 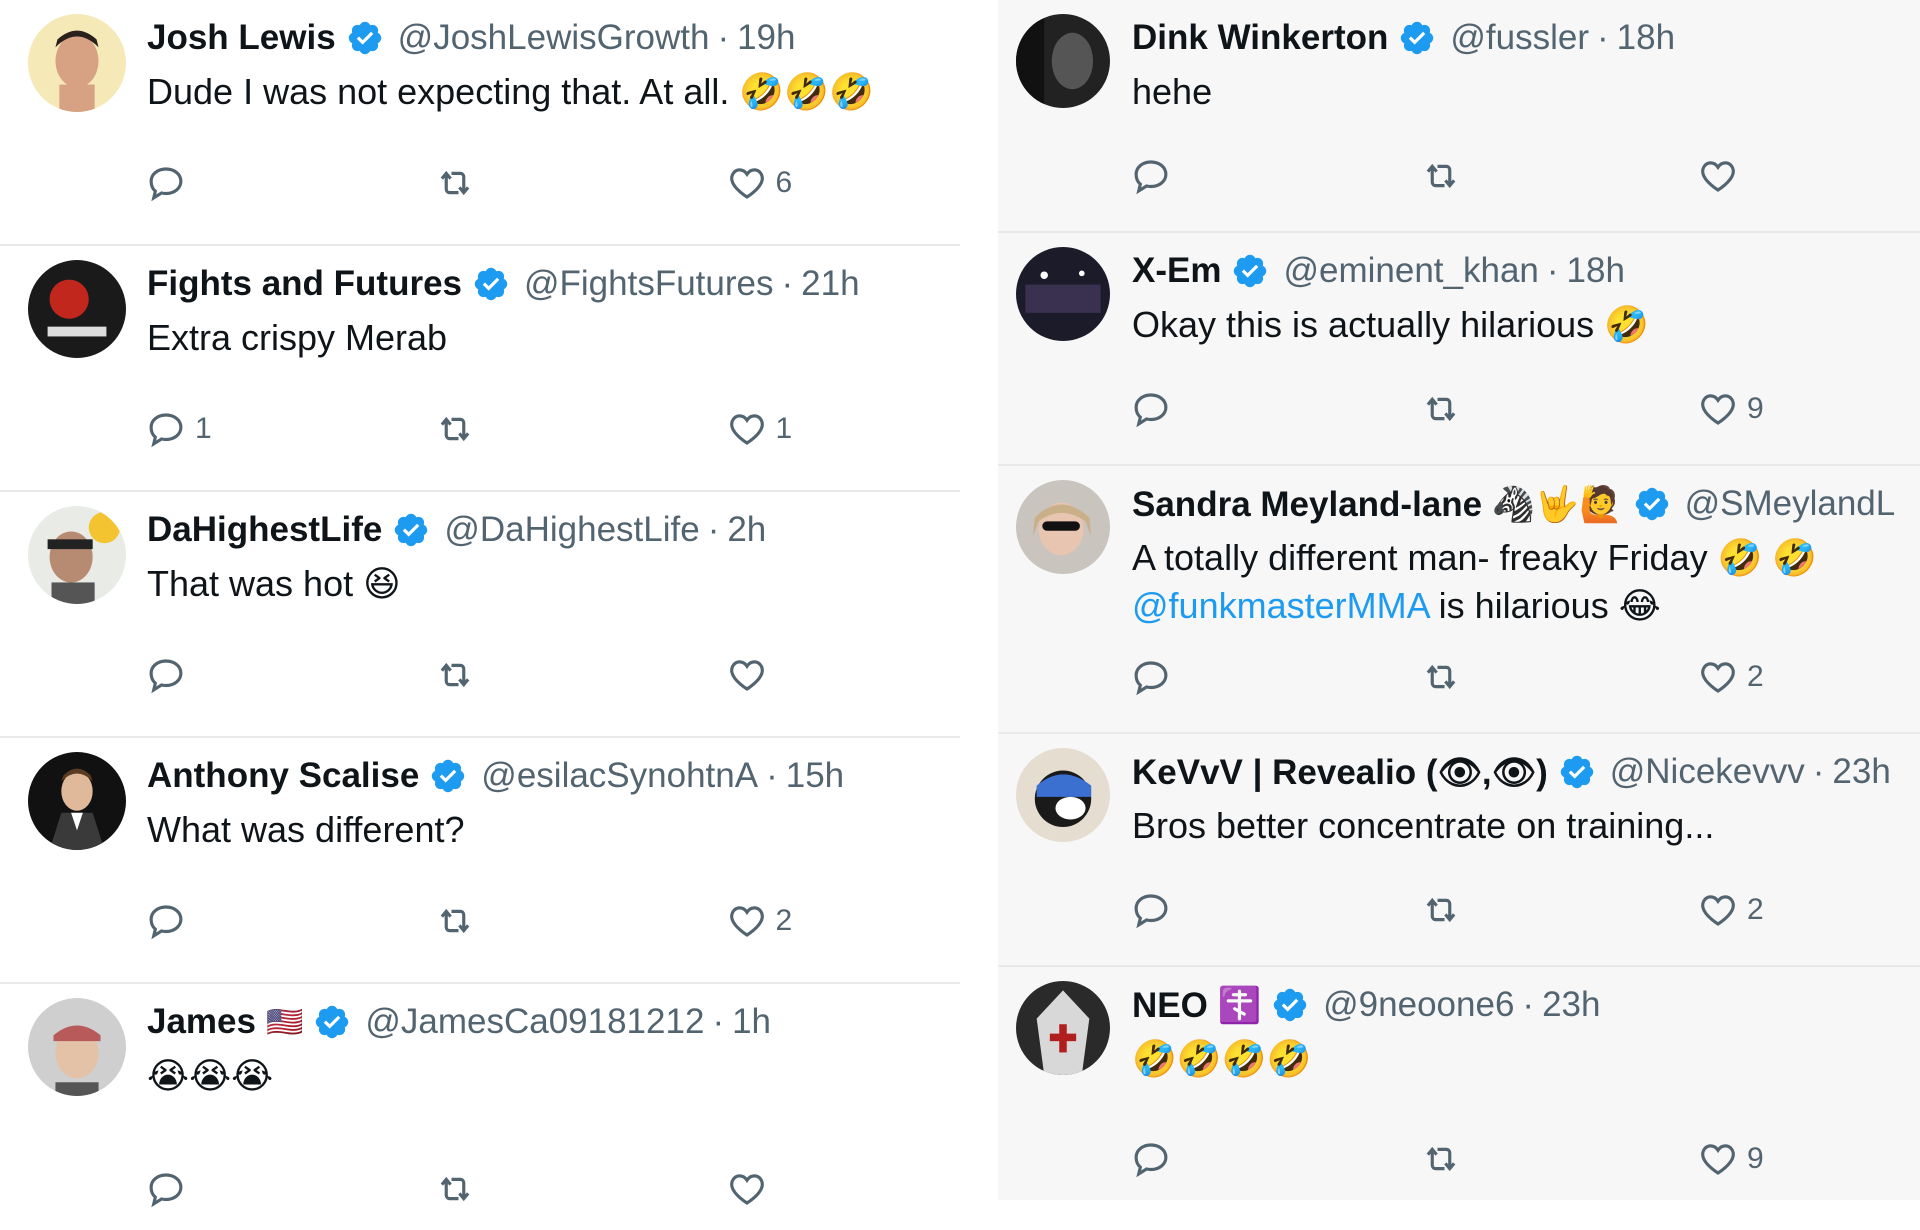 I want to click on display-name: KeVvV | Revealio (👁,👁), so click(x=1340, y=772).